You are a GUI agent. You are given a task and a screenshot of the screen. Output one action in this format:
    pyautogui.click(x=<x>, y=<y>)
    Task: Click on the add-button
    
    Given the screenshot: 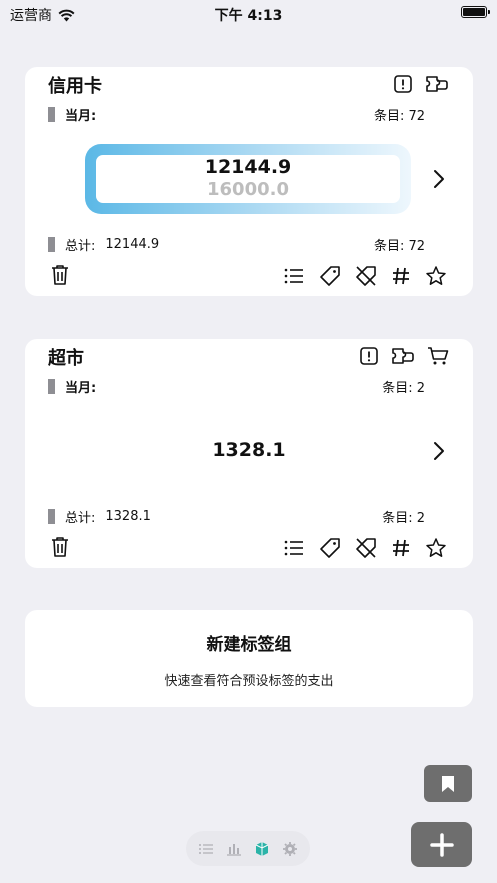 What is the action you would take?
    pyautogui.click(x=441, y=844)
    